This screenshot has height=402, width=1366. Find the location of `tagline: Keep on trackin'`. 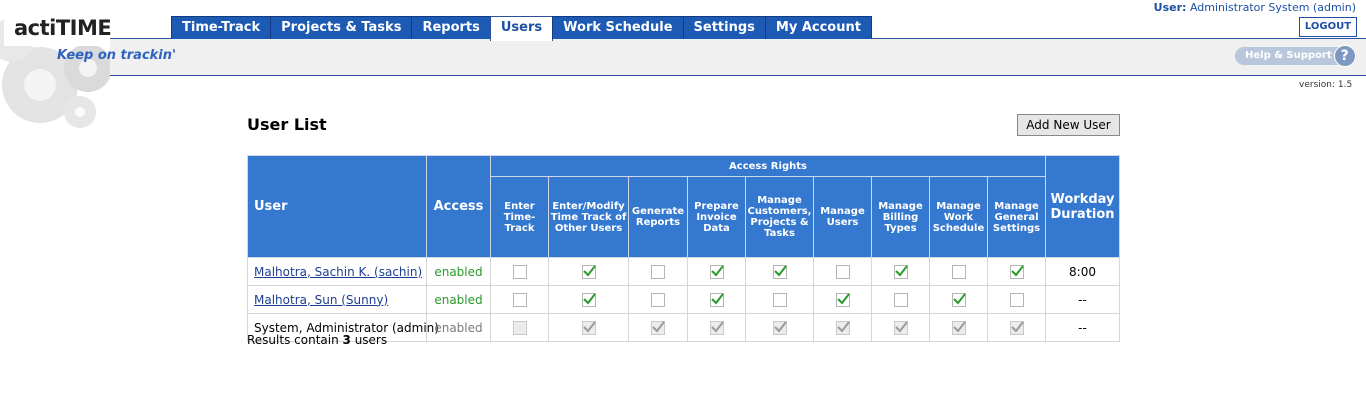

tagline: Keep on trackin' is located at coordinates (116, 55).